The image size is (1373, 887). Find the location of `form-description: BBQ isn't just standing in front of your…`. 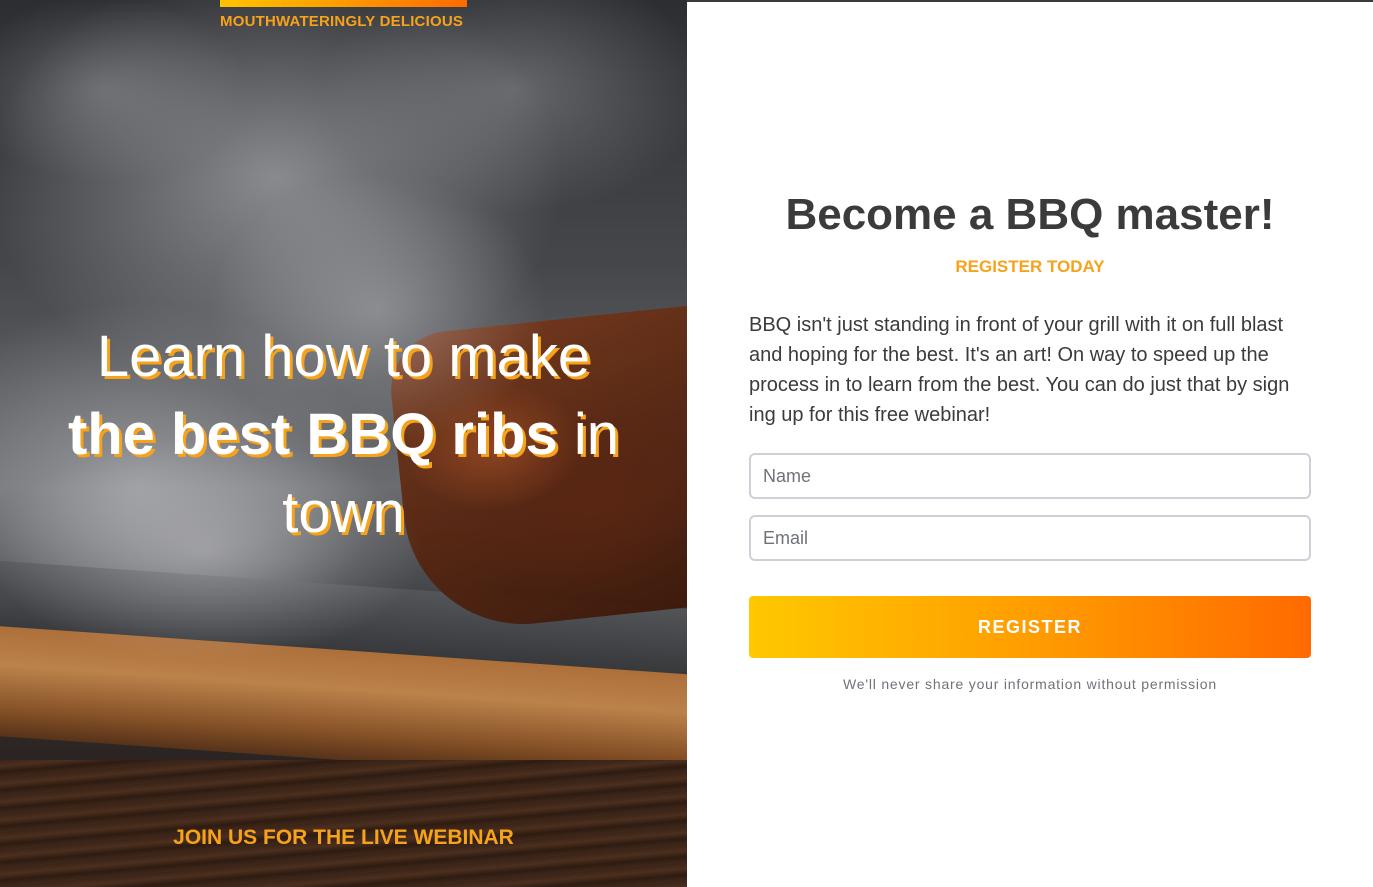

form-description: BBQ isn't just standing in front of your… is located at coordinates (1019, 370).